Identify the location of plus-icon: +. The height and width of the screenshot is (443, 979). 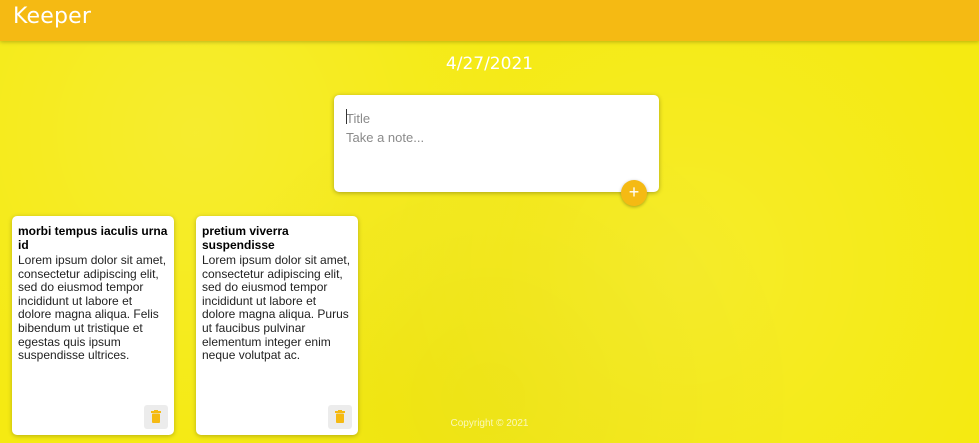
(634, 192).